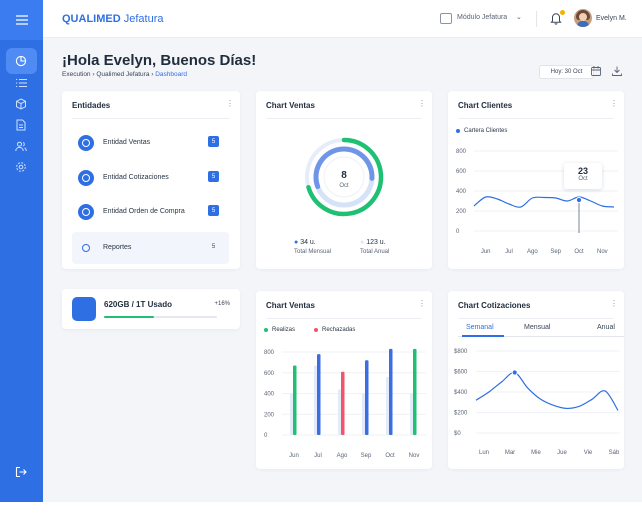  What do you see at coordinates (555, 252) in the screenshot?
I see `x-tick-label: Sep` at bounding box center [555, 252].